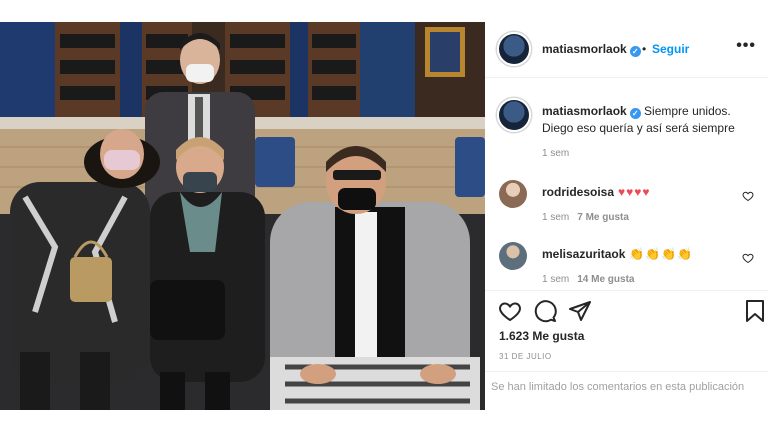 This screenshot has height=432, width=768. What do you see at coordinates (584, 49) in the screenshot?
I see `author-username-text: matiasmorlaok` at bounding box center [584, 49].